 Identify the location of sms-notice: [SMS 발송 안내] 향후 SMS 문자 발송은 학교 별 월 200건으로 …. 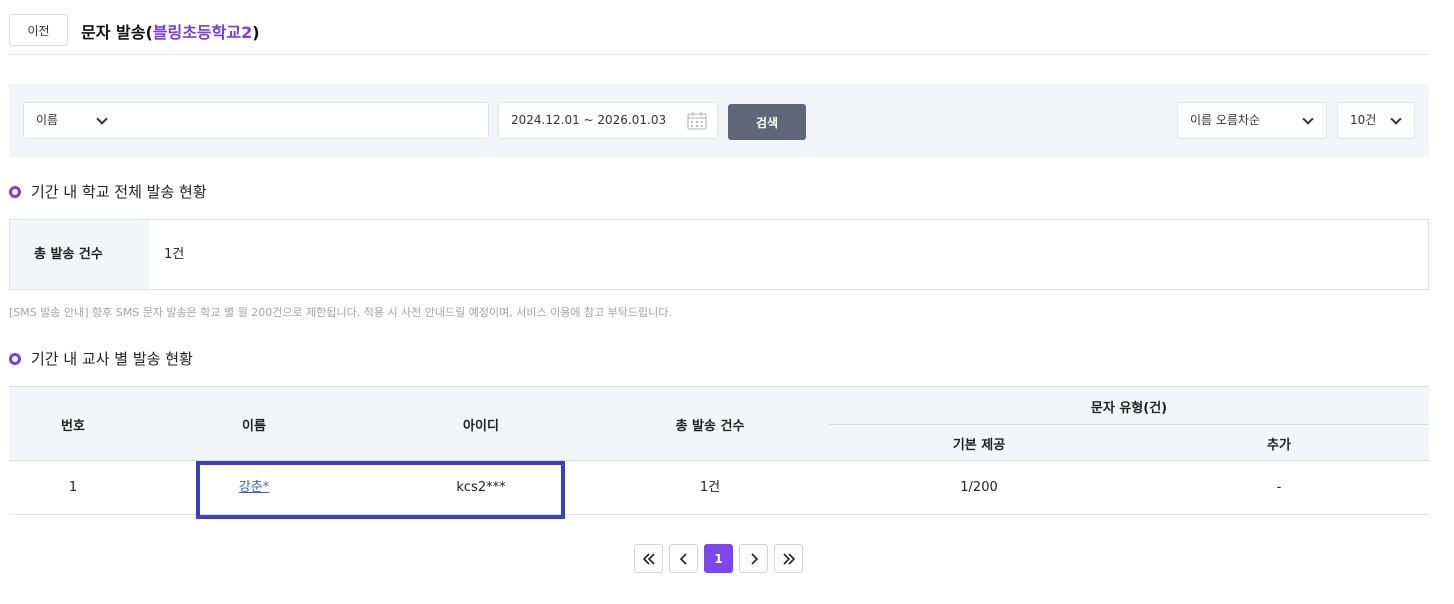
(340, 312).